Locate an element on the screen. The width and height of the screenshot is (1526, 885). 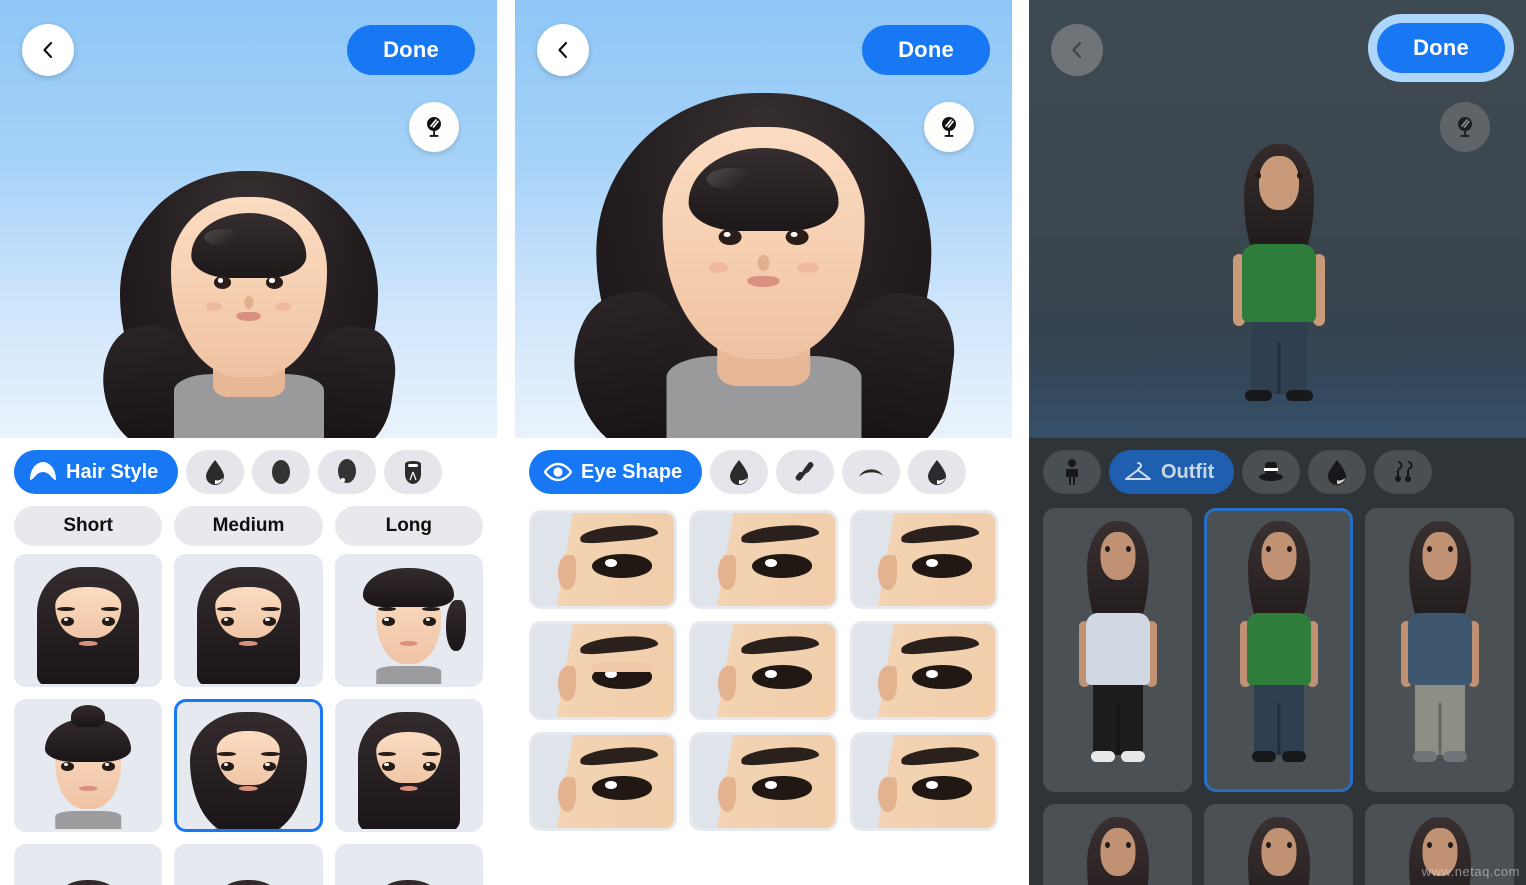
avatar-full-body is located at coordinates (1279, 279).